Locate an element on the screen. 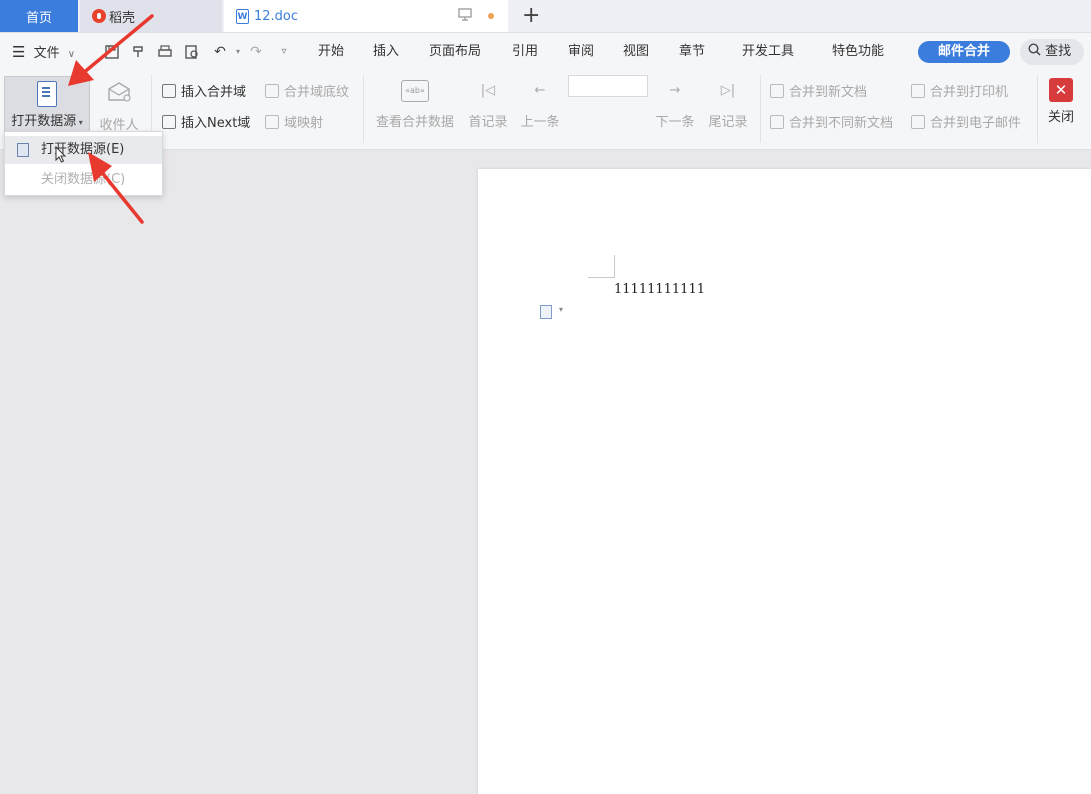 The image size is (1091, 794). abc-preview-icon: «ab» is located at coordinates (415, 91).